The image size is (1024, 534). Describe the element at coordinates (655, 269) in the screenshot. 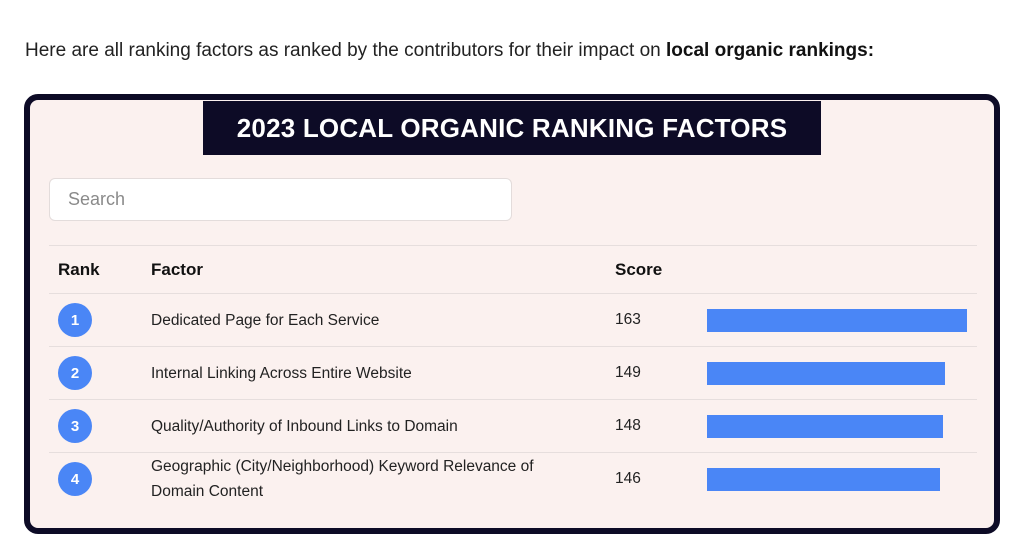

I see `score-column-header: Score` at that location.